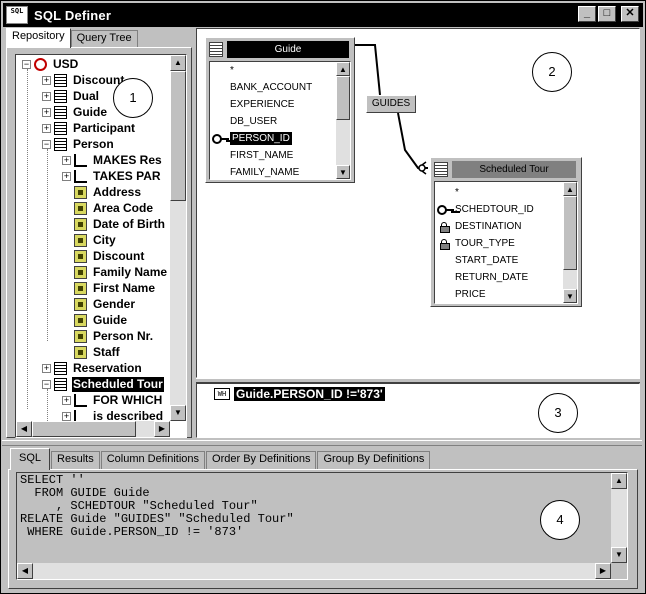 Image resolution: width=646 pixels, height=594 pixels. Describe the element at coordinates (322, 443) in the screenshot. I see `bottom-splitter` at that location.